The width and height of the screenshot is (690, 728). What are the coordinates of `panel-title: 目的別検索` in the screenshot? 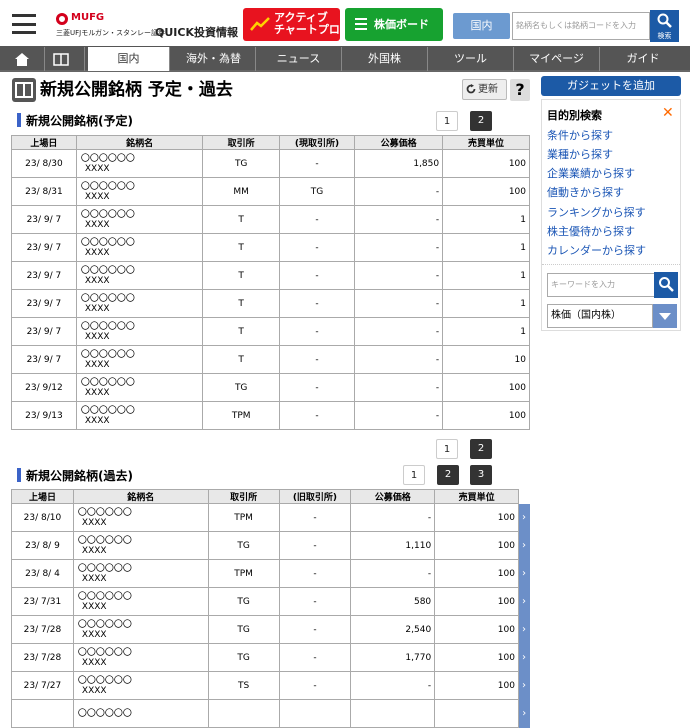 It's located at (574, 115).